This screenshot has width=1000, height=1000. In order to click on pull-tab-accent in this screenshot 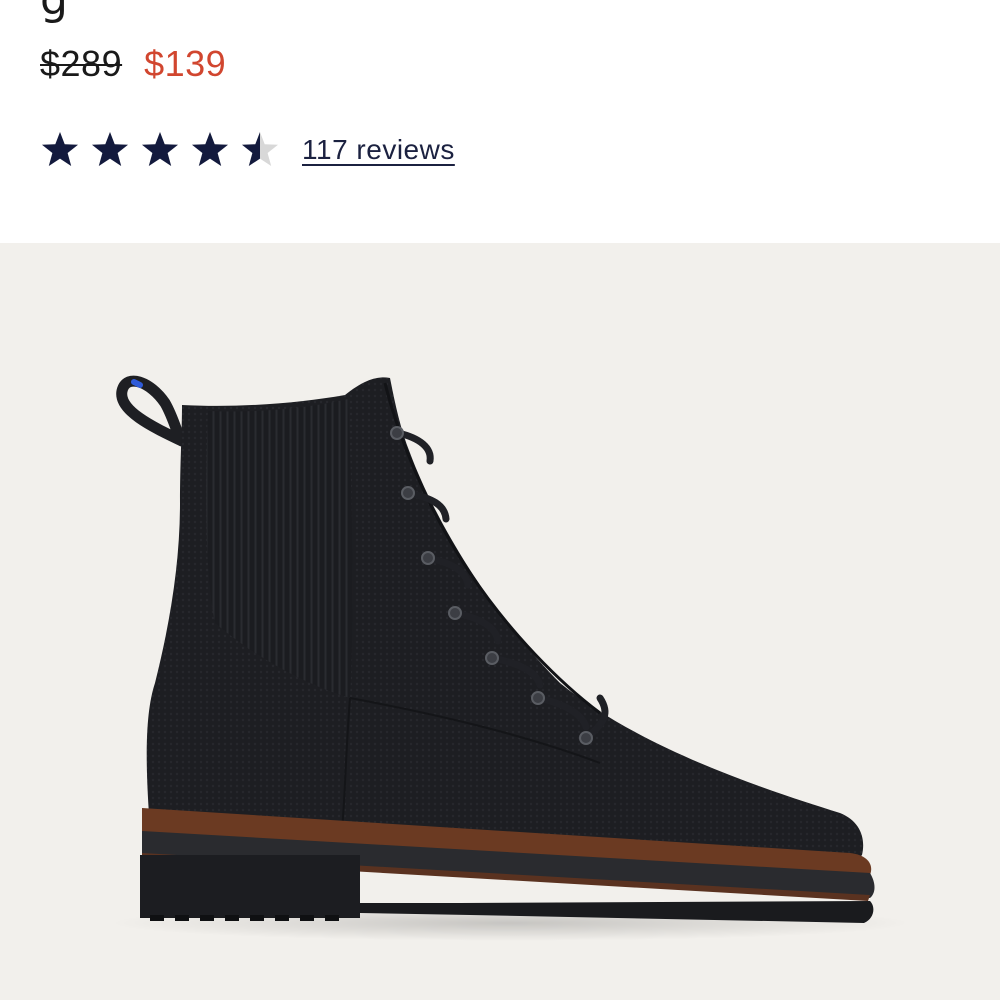, I will do `click(137, 383)`.